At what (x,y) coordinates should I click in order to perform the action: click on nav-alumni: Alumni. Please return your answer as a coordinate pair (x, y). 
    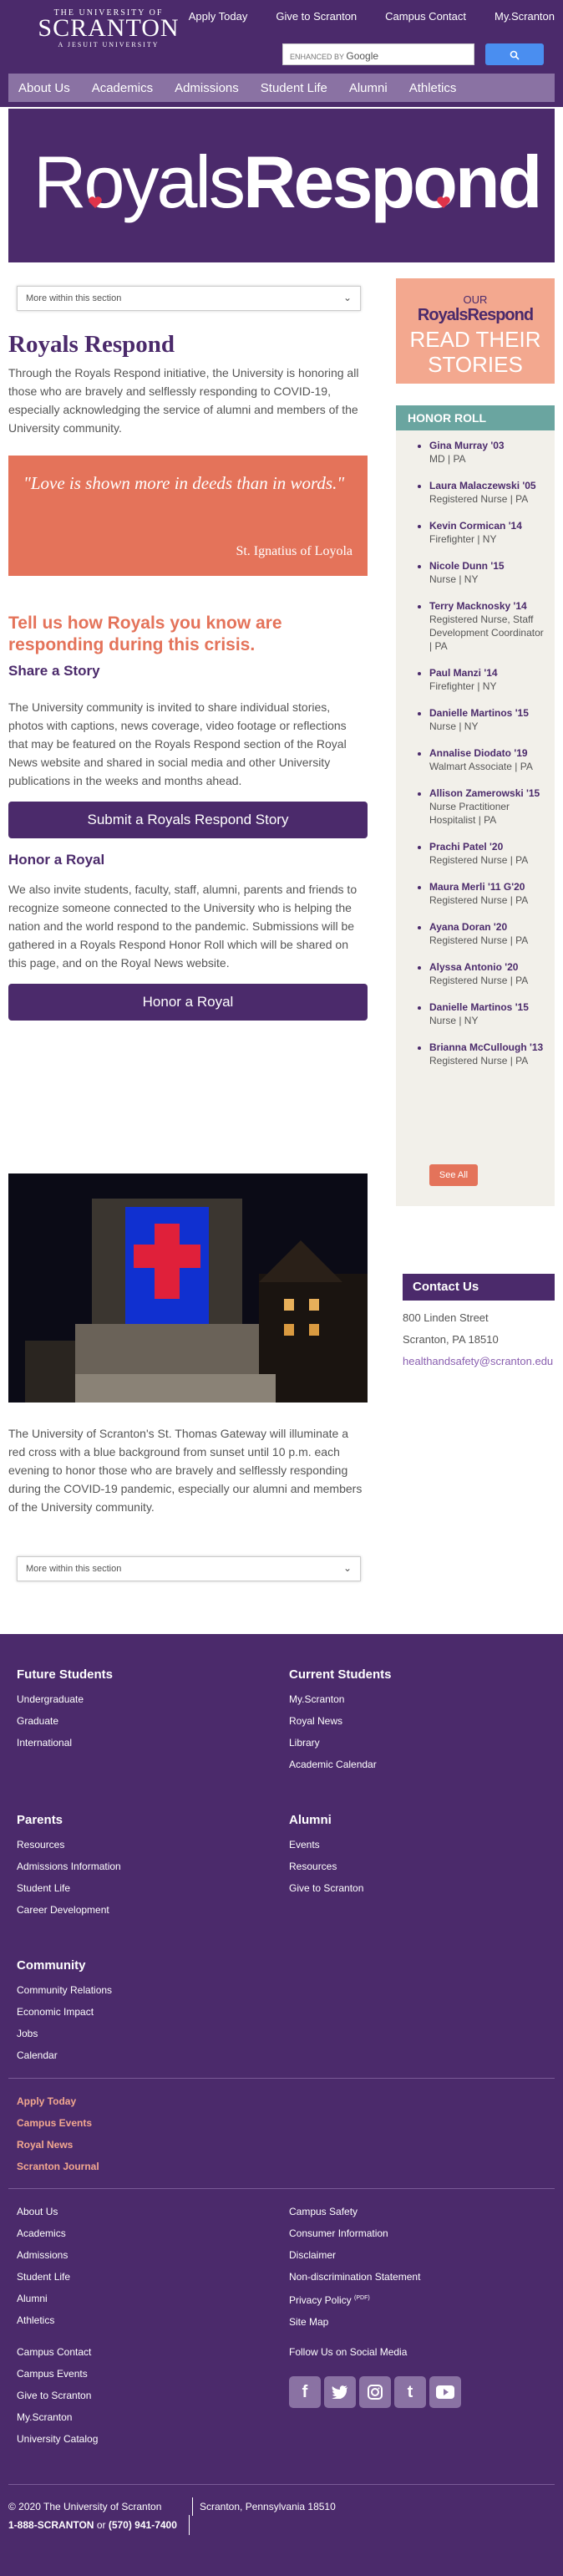
    Looking at the image, I should click on (369, 88).